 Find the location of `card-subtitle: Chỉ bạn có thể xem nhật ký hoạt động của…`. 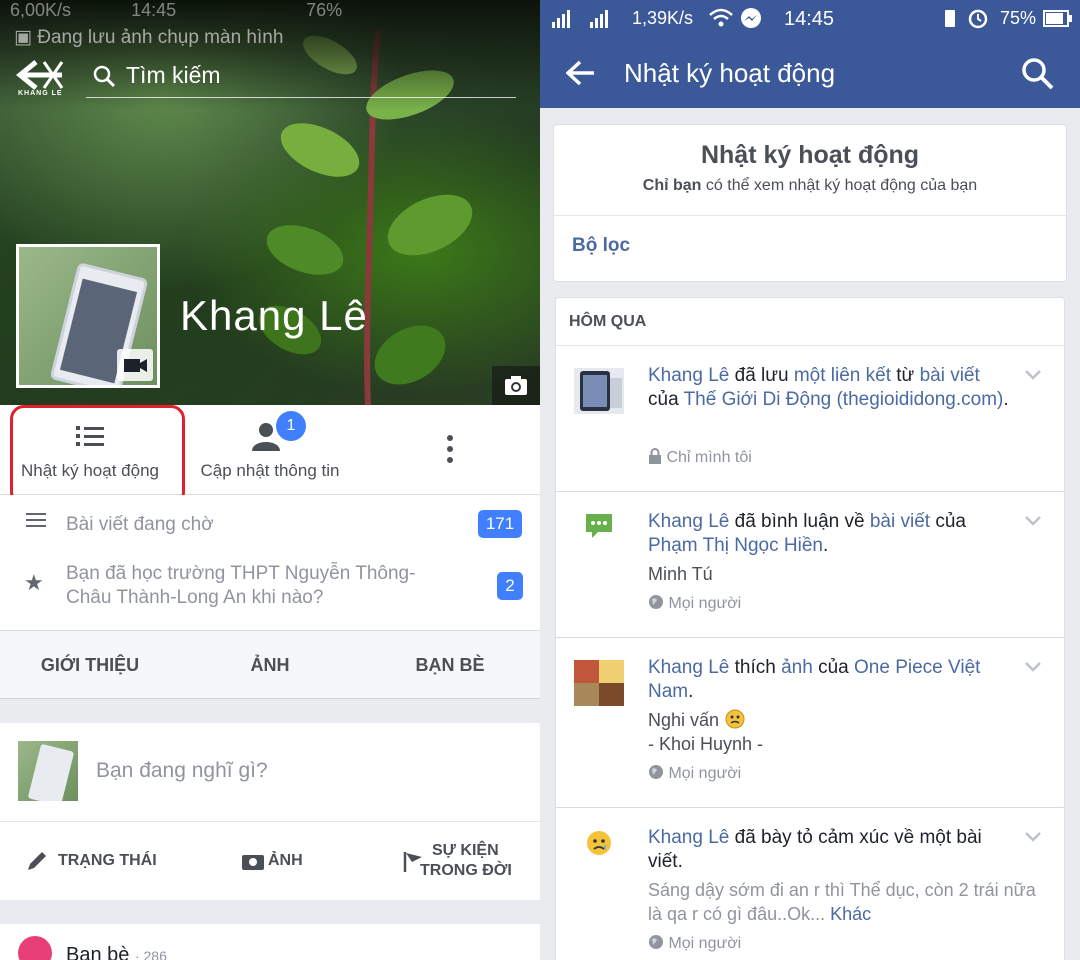

card-subtitle: Chỉ bạn có thể xem nhật ký hoạt động của… is located at coordinates (810, 186).